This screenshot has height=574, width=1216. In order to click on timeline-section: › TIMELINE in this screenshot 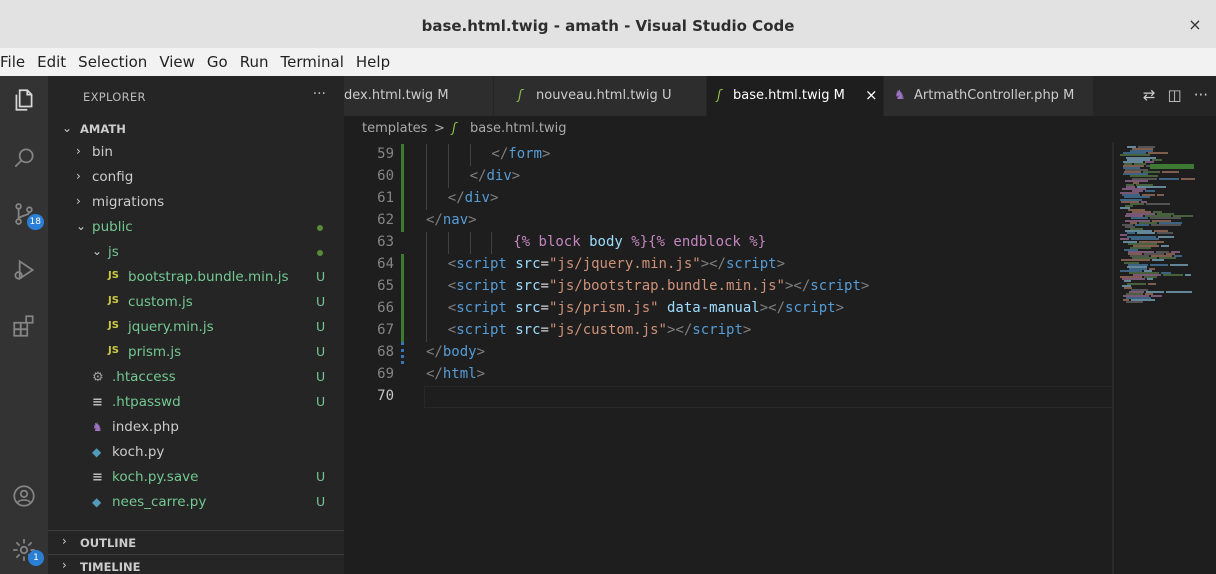, I will do `click(196, 564)`.